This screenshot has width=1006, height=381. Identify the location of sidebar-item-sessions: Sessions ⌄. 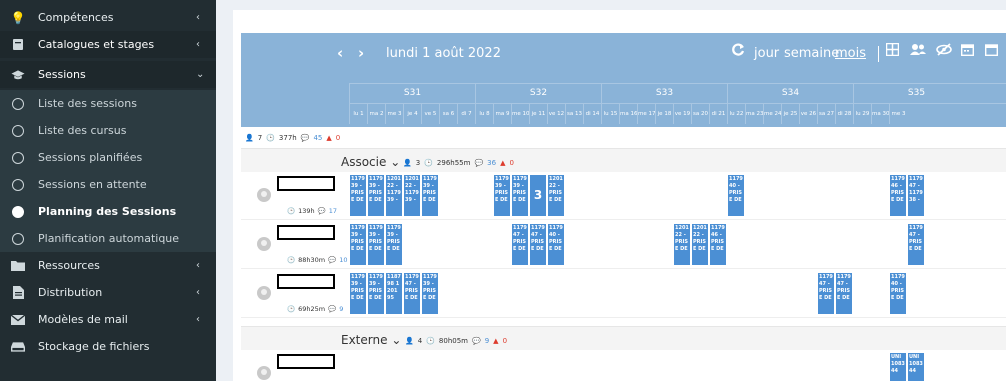
(108, 74).